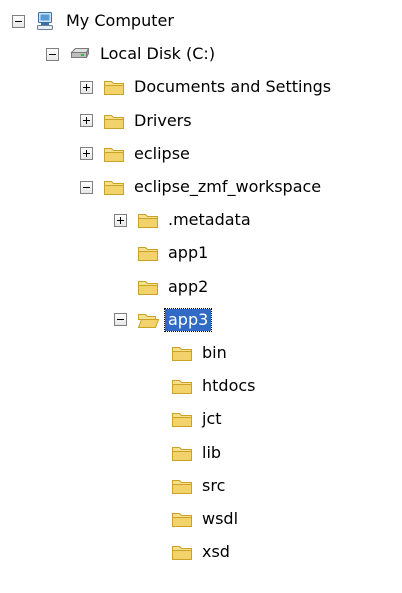  I want to click on tree-item-label: Local Disk (C:), so click(157, 54).